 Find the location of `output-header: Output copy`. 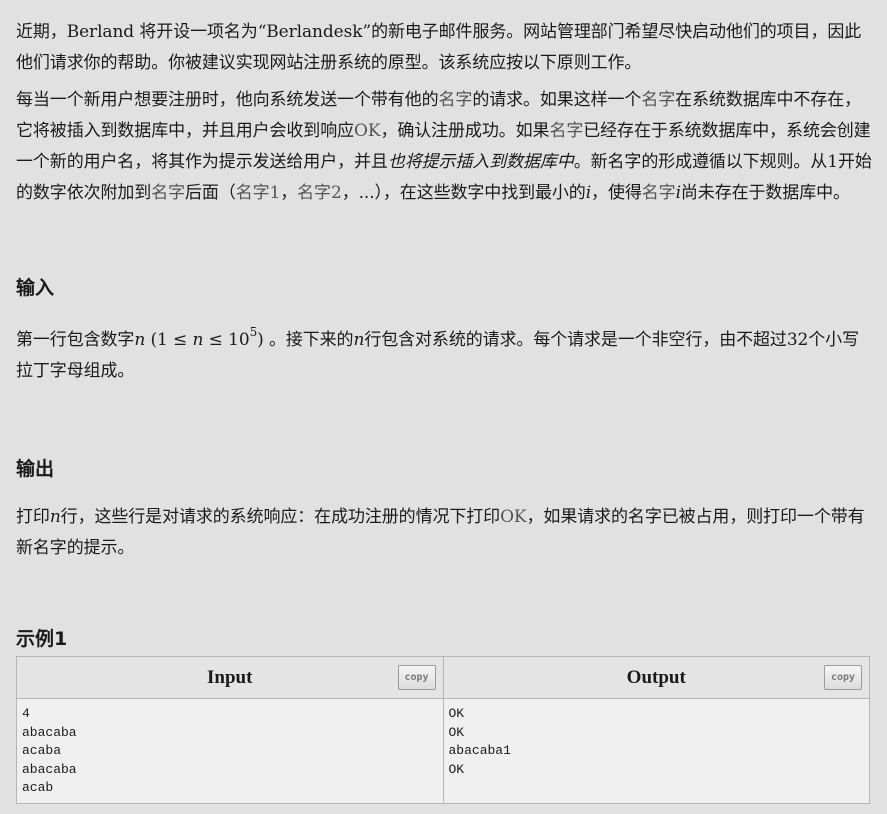

output-header: Output copy is located at coordinates (656, 677).